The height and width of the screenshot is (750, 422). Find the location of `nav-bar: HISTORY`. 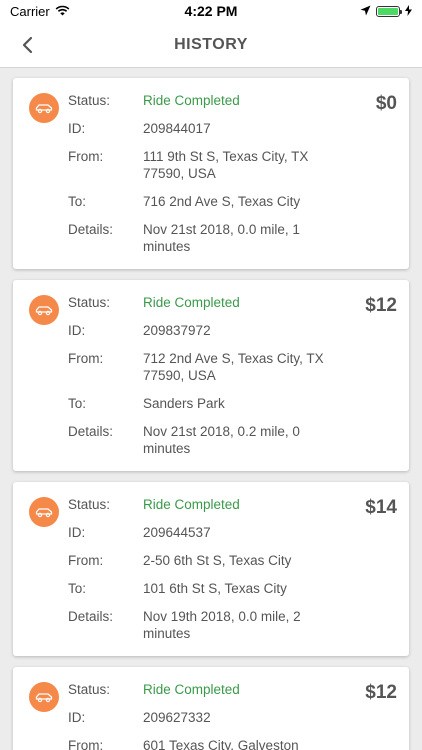

nav-bar: HISTORY is located at coordinates (211, 45).